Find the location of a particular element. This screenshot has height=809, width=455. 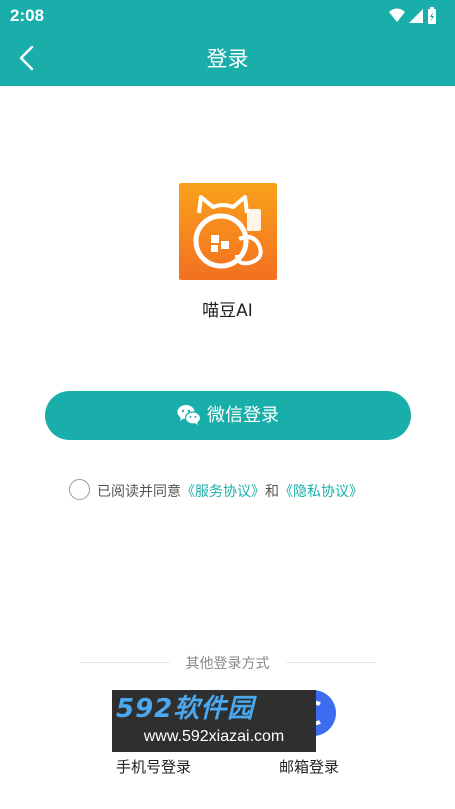

status-time: 2:08 is located at coordinates (27, 15).